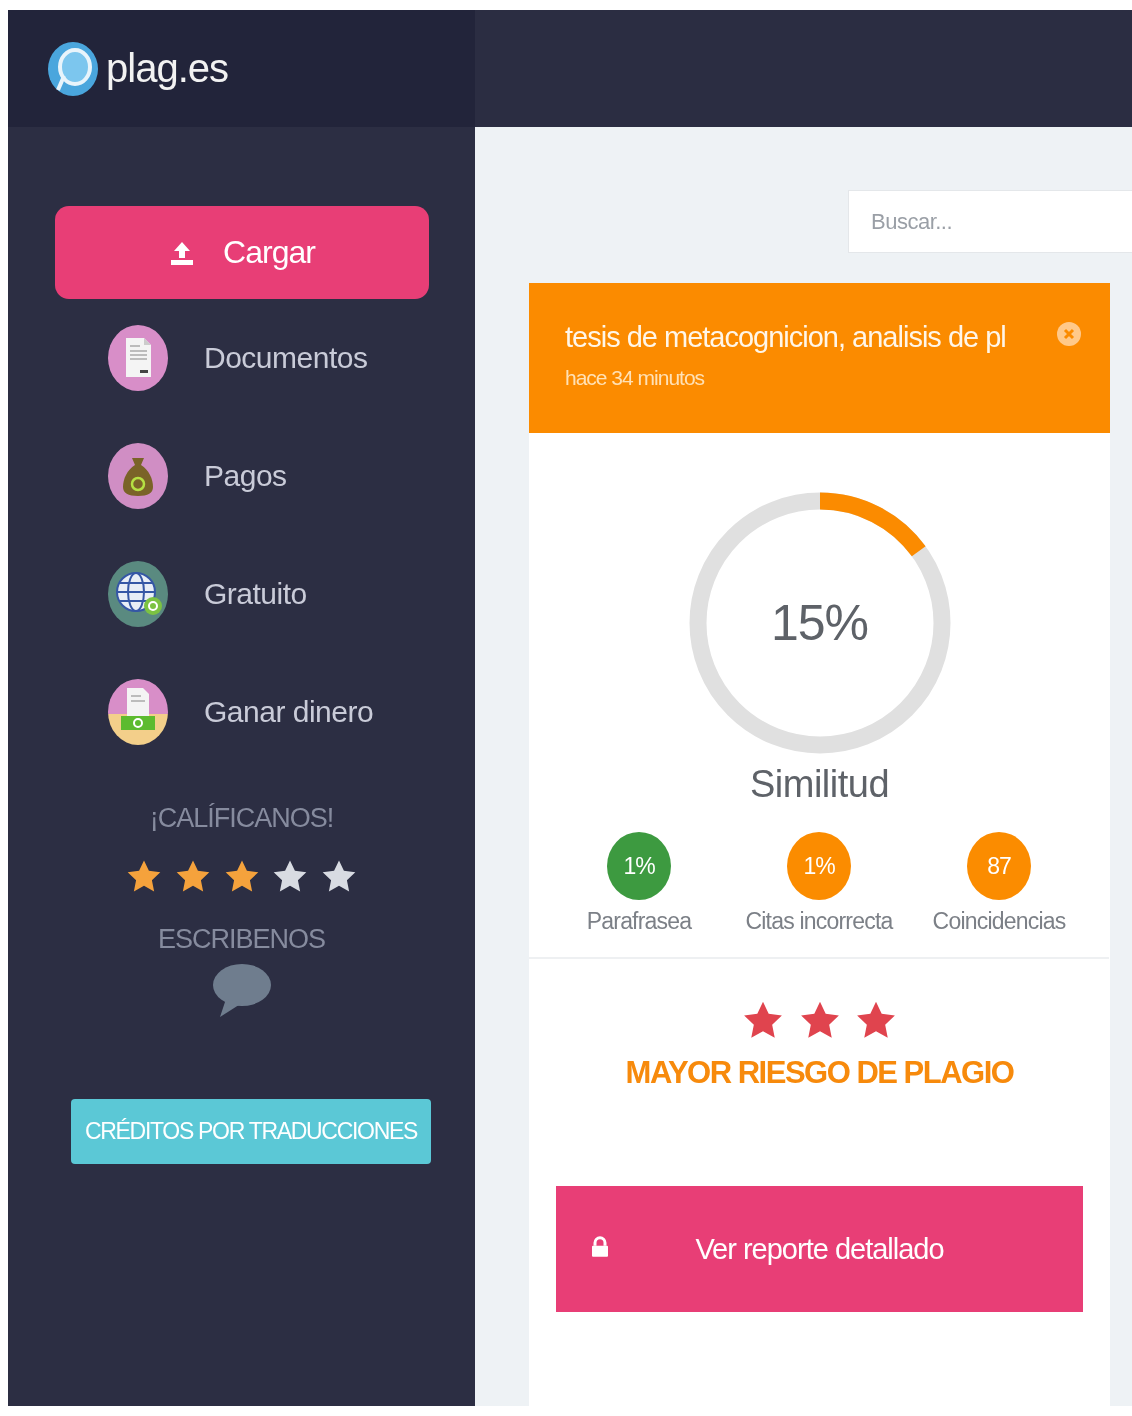 The height and width of the screenshot is (1416, 1132). Describe the element at coordinates (241, 818) in the screenshot. I see `rate-heading: ¡CALÍFICANOS!` at that location.